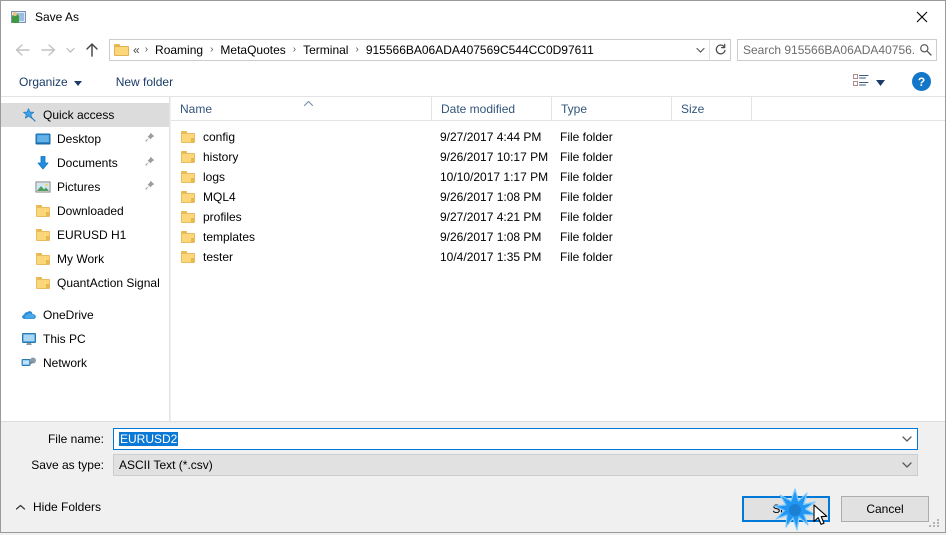 This screenshot has width=946, height=535. What do you see at coordinates (149, 439) in the screenshot?
I see `file-name-value: EURUSD2` at bounding box center [149, 439].